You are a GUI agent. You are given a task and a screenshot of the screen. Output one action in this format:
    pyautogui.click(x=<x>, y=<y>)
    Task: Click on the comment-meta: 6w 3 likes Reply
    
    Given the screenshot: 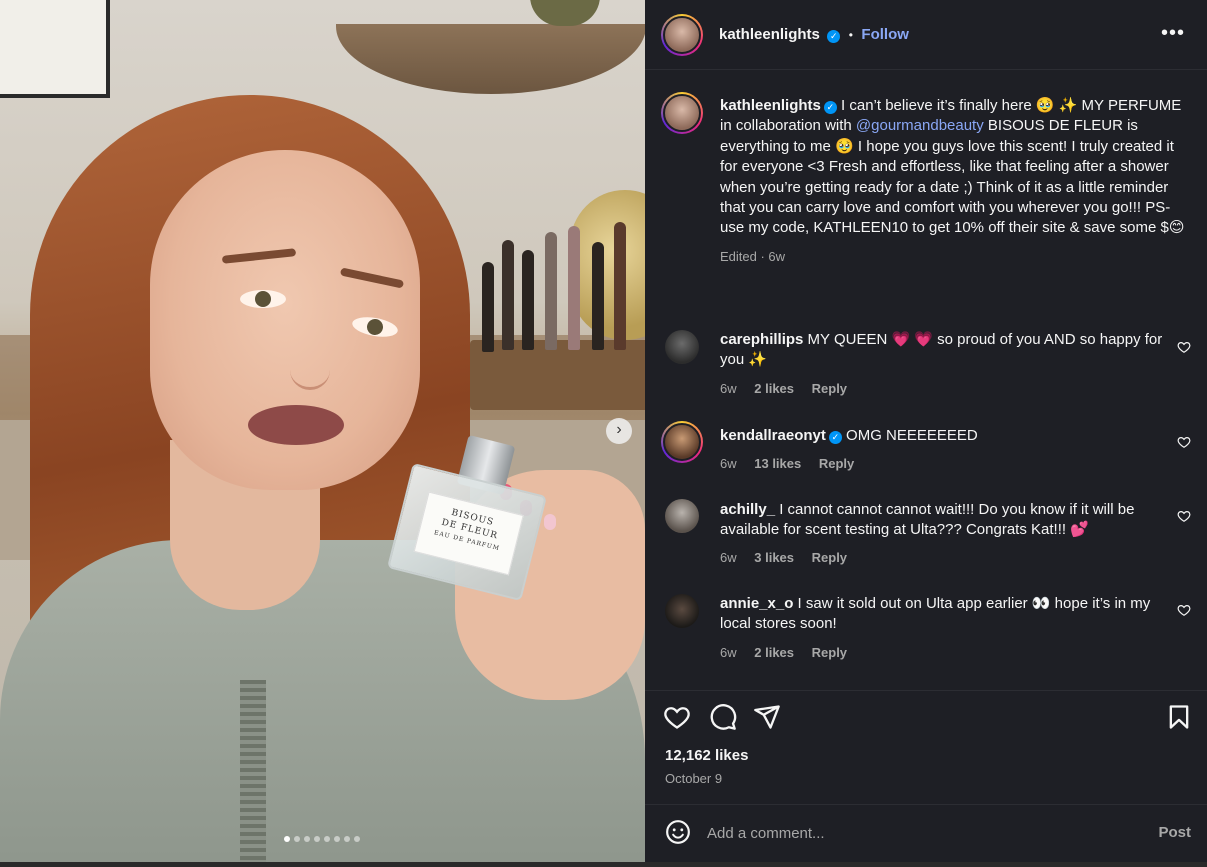 What is the action you would take?
    pyautogui.click(x=790, y=557)
    